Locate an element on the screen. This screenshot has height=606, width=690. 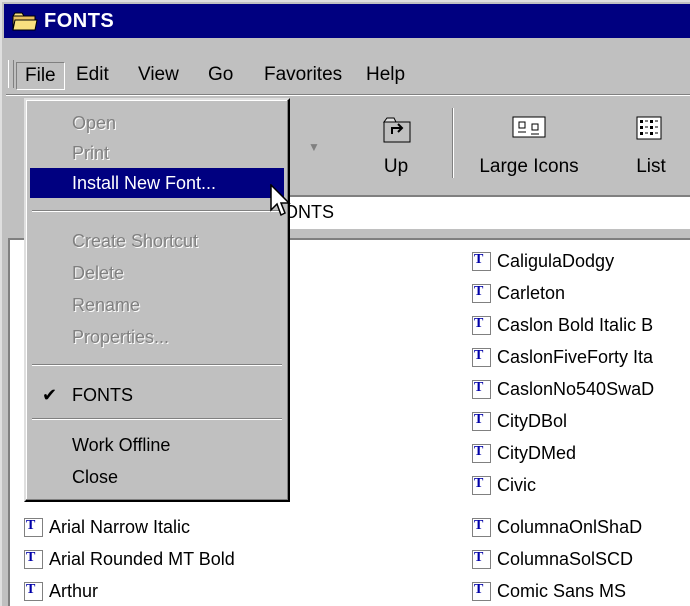
list-view-icon is located at coordinates (649, 128).